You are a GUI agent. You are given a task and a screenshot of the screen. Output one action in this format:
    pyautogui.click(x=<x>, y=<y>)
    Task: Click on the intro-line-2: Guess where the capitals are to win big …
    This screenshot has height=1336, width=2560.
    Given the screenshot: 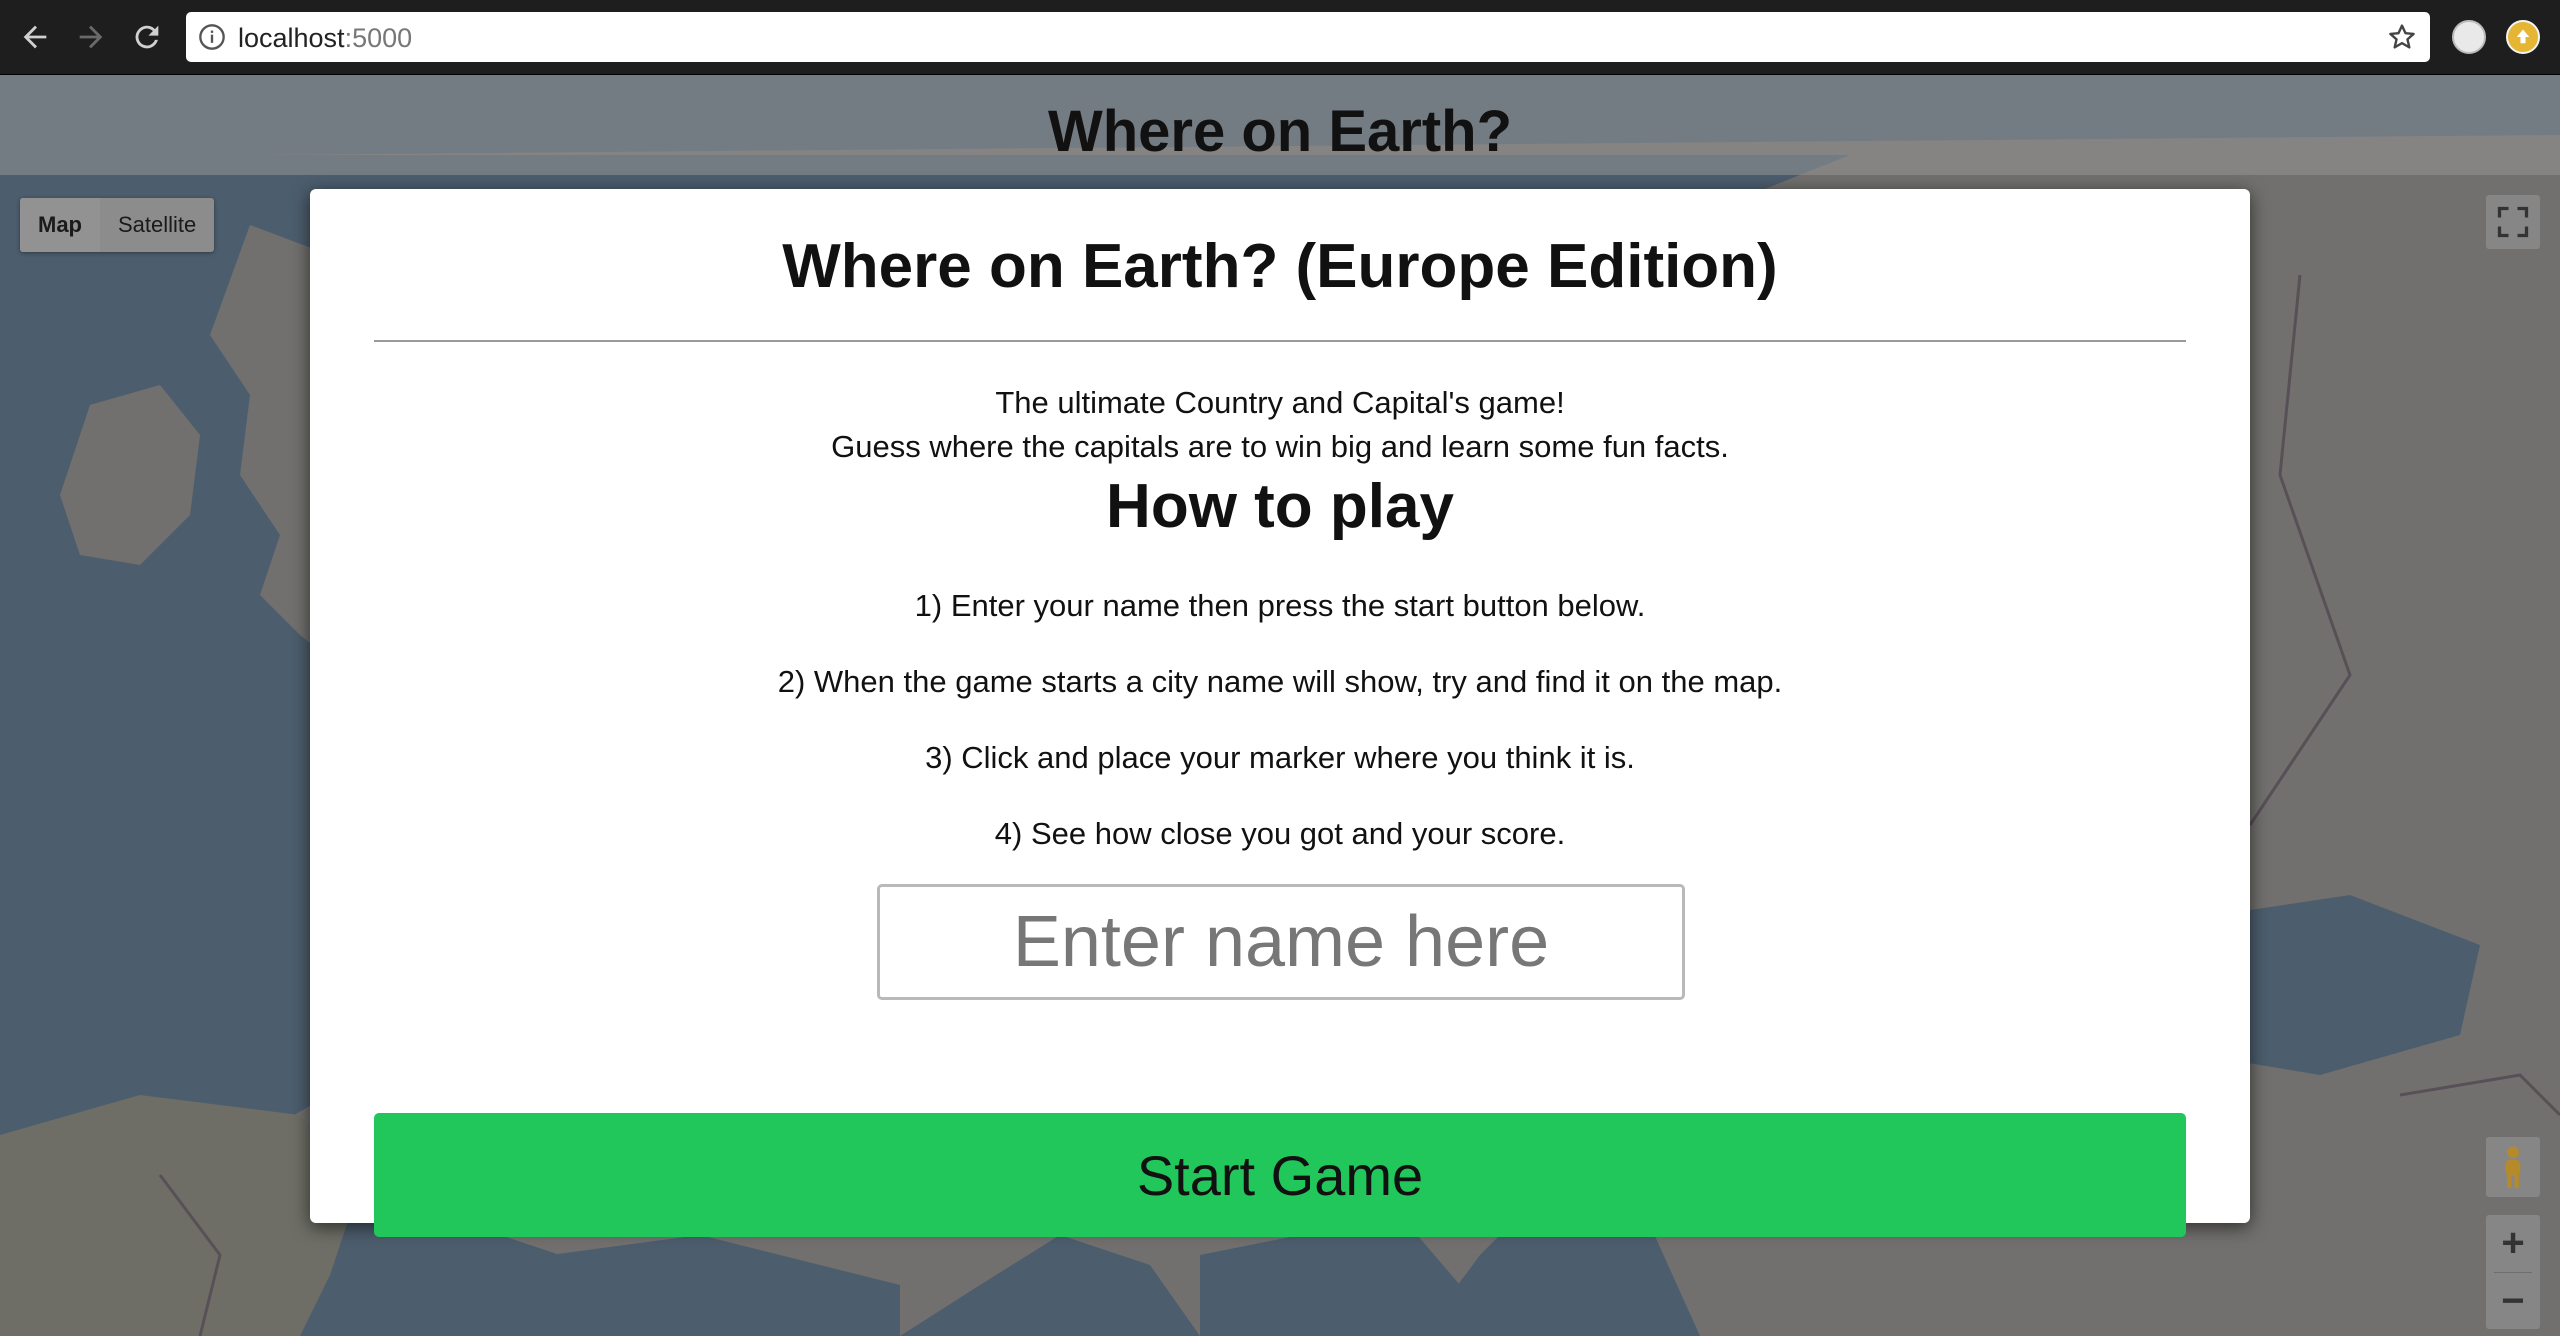 What is the action you would take?
    pyautogui.click(x=1280, y=446)
    